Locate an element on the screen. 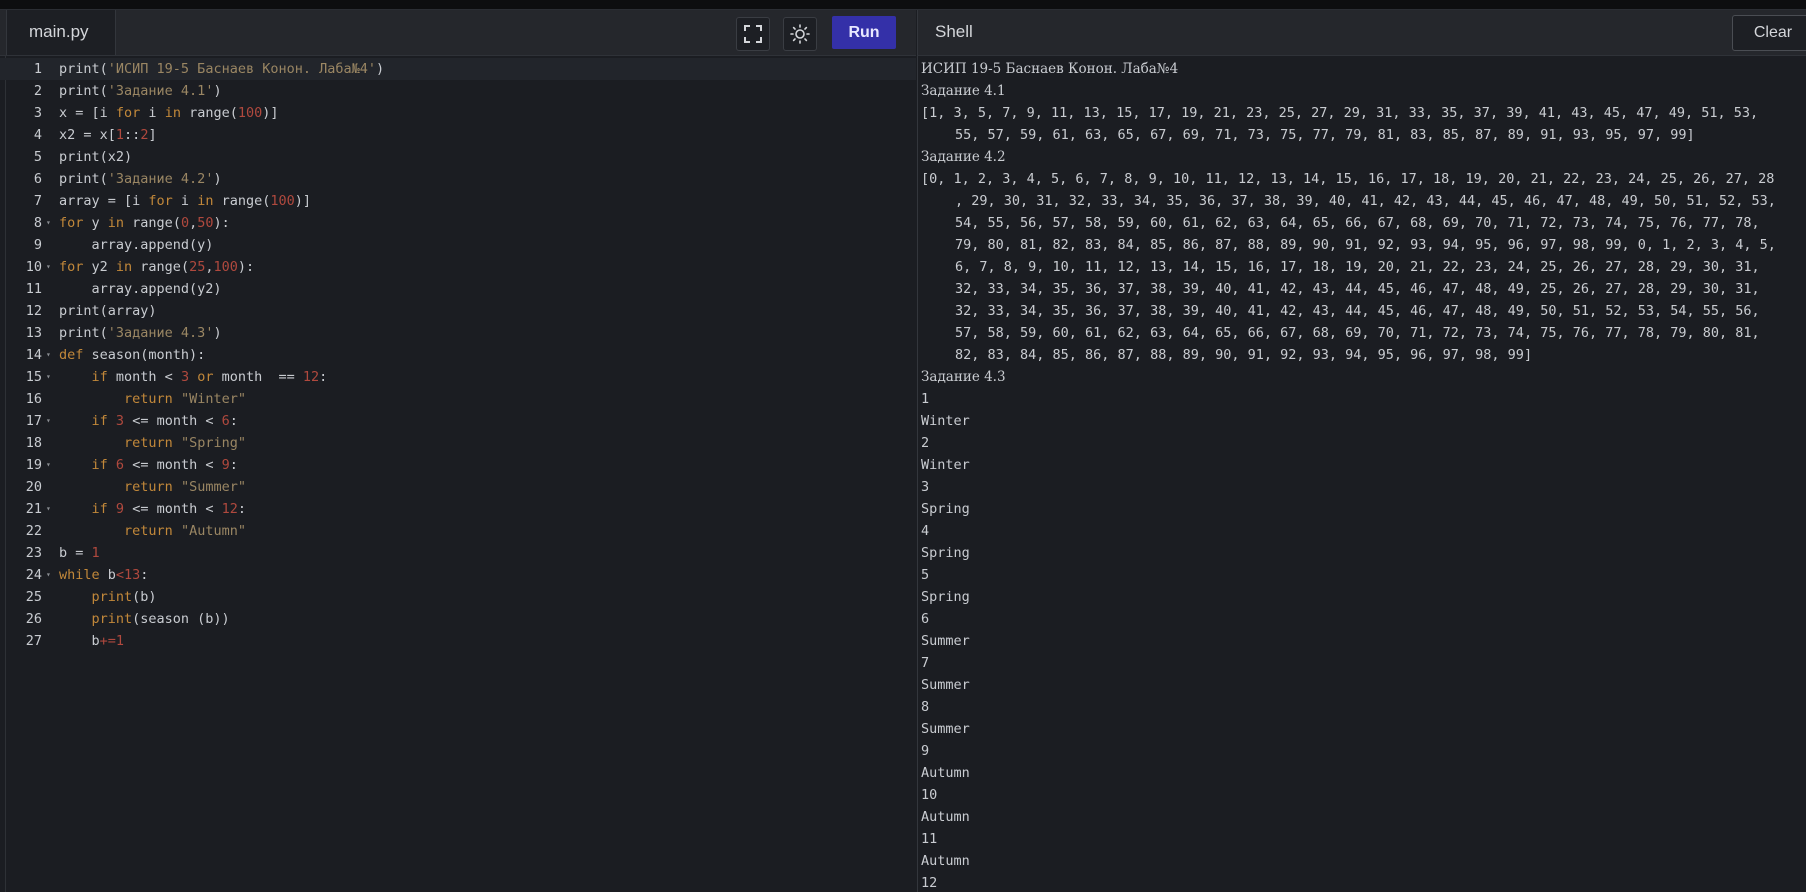 The width and height of the screenshot is (1806, 892). code-line: 13 print('Задание 4.3') is located at coordinates (458, 333).